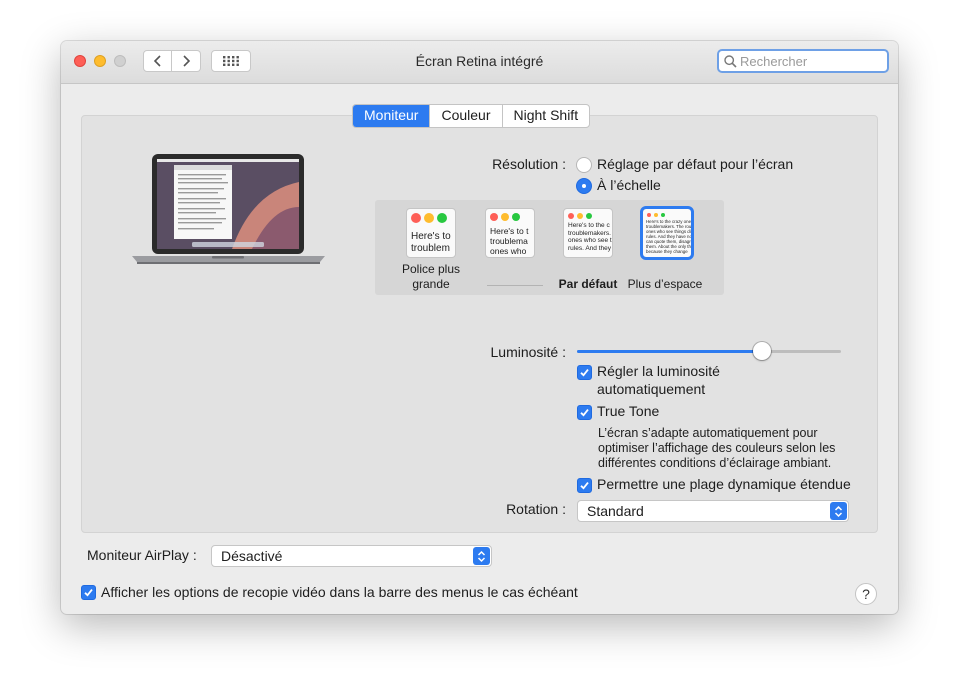 This screenshot has width=959, height=694. What do you see at coordinates (584, 186) in the screenshot?
I see `resolution-scaled-radio` at bounding box center [584, 186].